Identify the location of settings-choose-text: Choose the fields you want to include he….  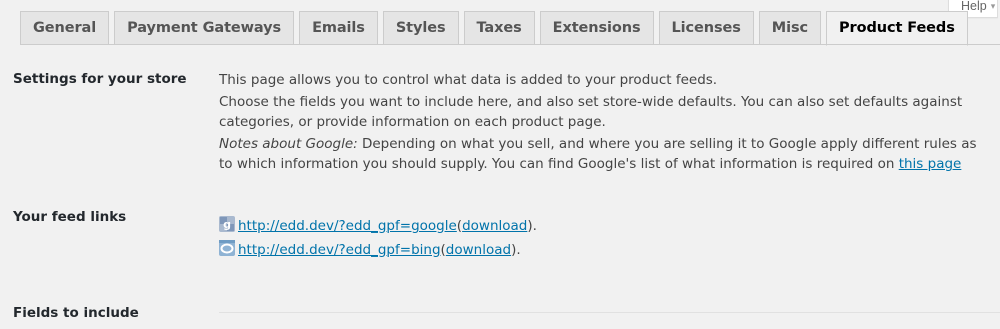
(591, 112).